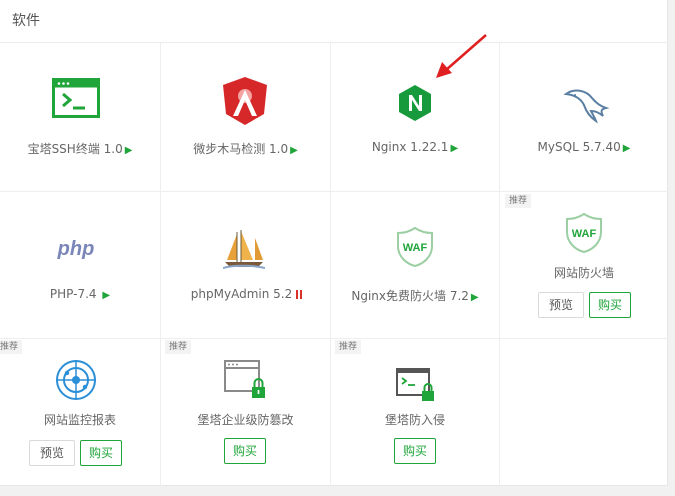 This screenshot has height=496, width=675. What do you see at coordinates (75, 149) in the screenshot?
I see `app-name: 宝塔SSH终端 1.0` at bounding box center [75, 149].